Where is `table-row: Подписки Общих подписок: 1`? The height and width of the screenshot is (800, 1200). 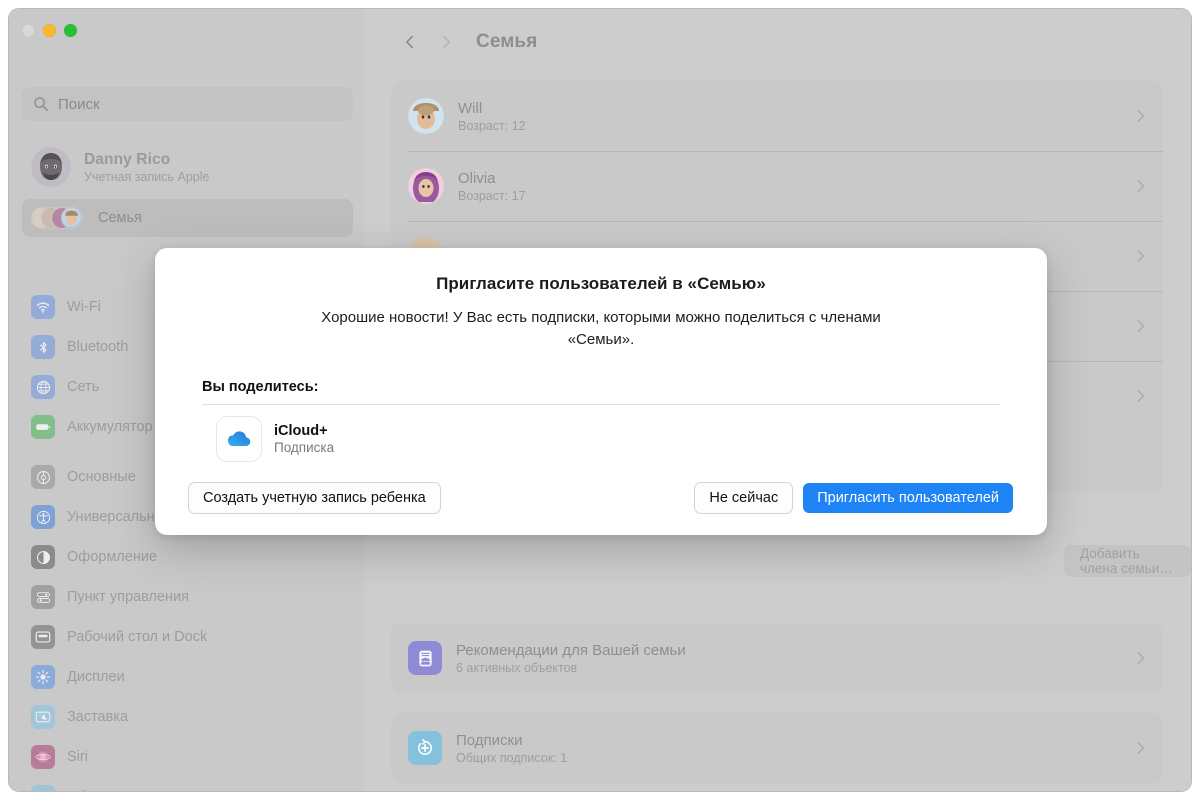
table-row: Подписки Общих подписок: 1 is located at coordinates (777, 748).